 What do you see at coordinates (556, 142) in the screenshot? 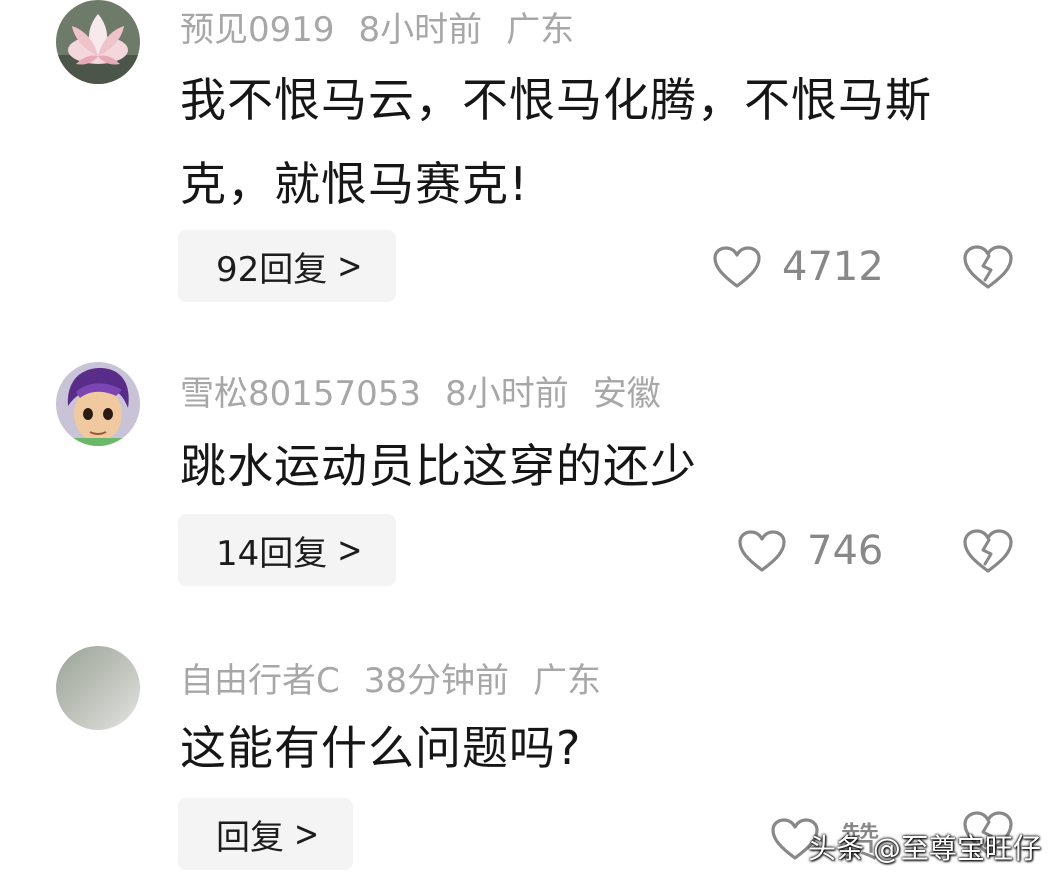
I see `comment-text: 我不恨马云，不恨马化腾，不恨马斯克，就恨马赛克!` at bounding box center [556, 142].